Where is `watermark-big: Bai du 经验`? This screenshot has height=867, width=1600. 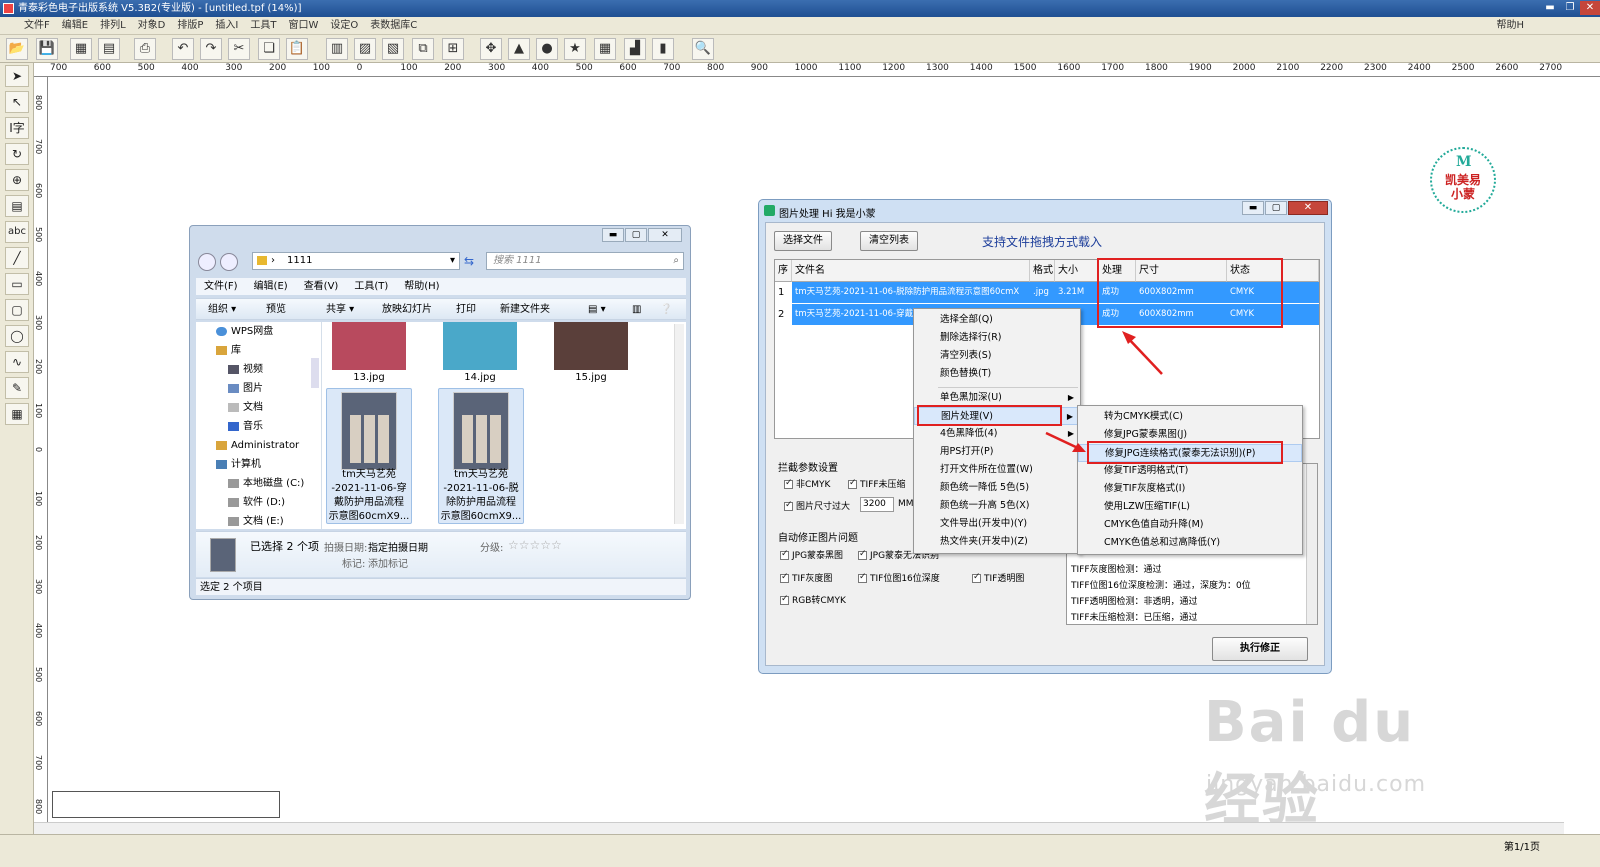
watermark-big: Bai du 经验 is located at coordinates (1310, 761).